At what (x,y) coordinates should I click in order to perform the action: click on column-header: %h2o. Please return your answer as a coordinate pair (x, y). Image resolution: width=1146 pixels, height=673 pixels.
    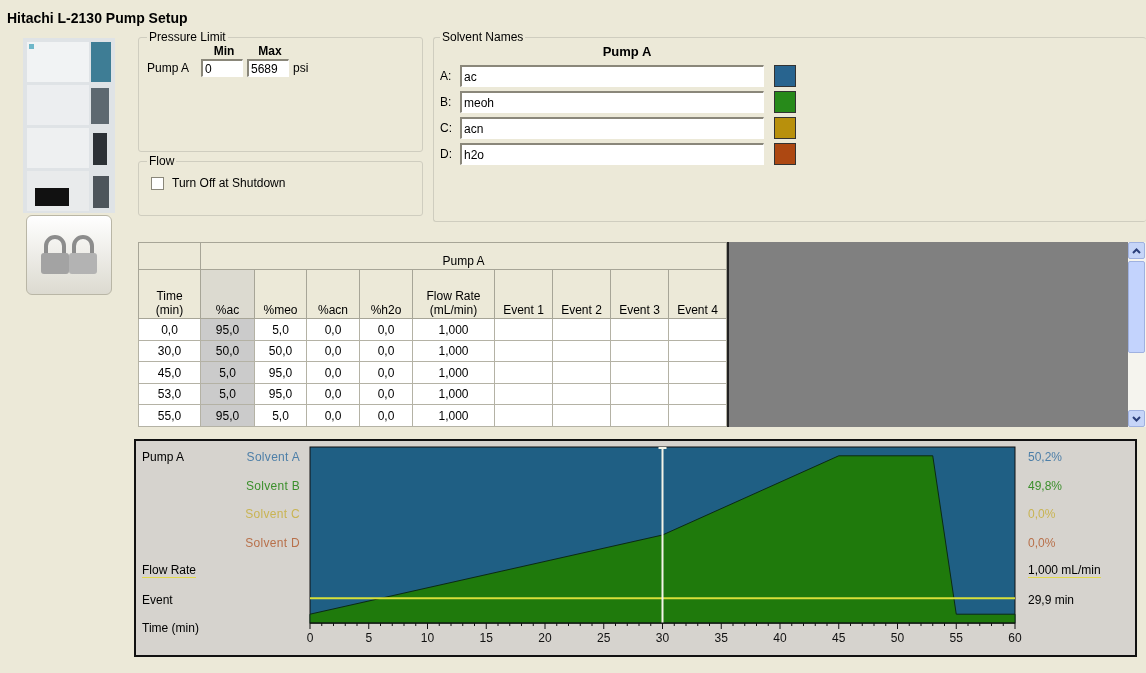
    Looking at the image, I should click on (386, 294).